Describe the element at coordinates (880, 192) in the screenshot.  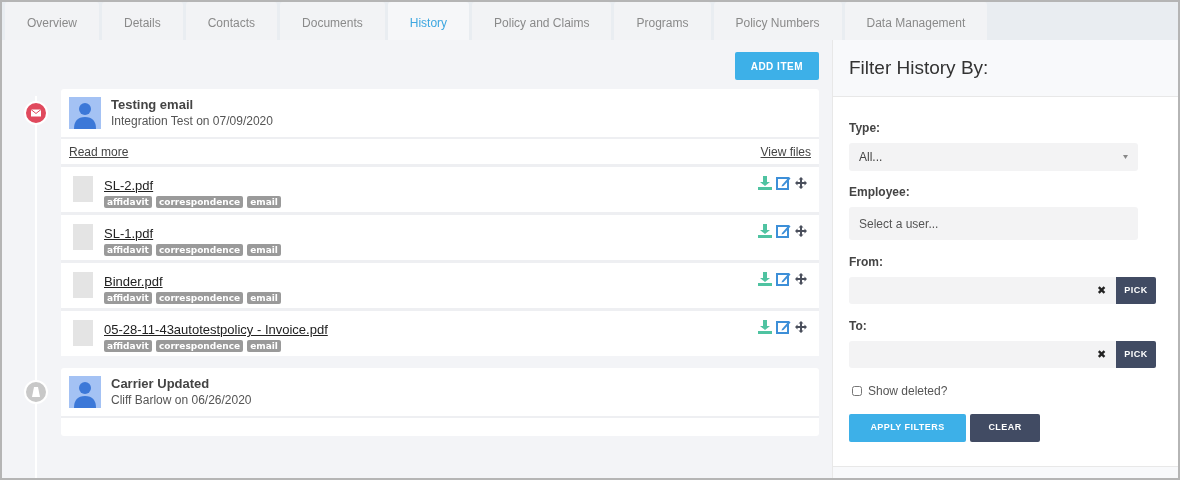
I see `employee-label: Employee:` at that location.